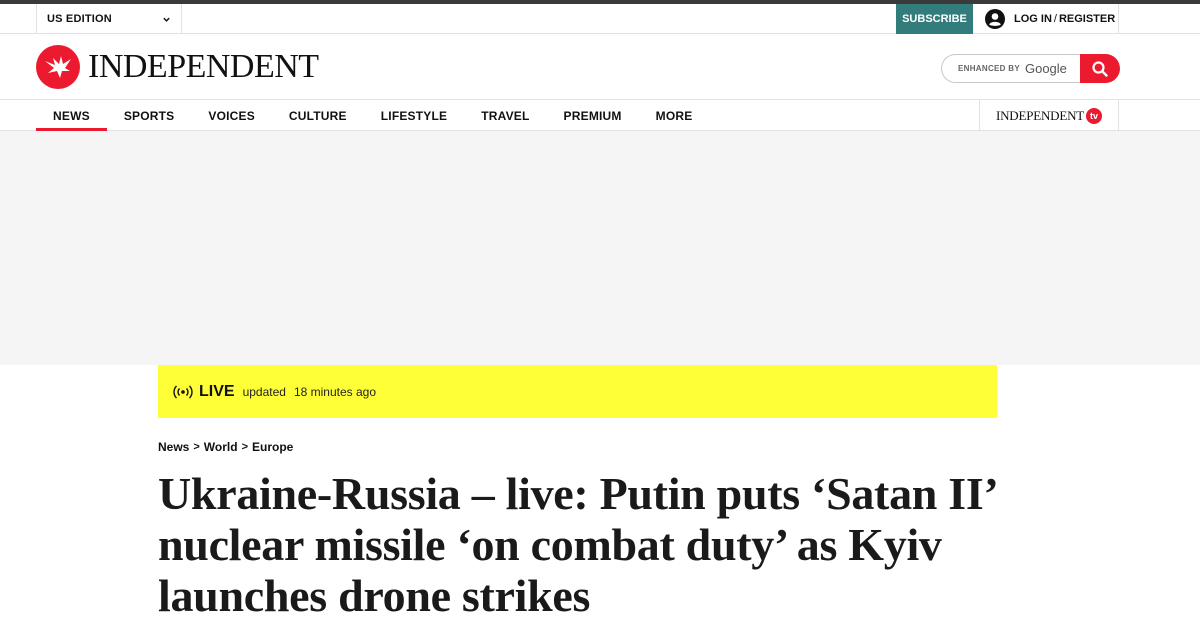 This screenshot has height=630, width=1200. I want to click on breadcrumb-news: News, so click(173, 447).